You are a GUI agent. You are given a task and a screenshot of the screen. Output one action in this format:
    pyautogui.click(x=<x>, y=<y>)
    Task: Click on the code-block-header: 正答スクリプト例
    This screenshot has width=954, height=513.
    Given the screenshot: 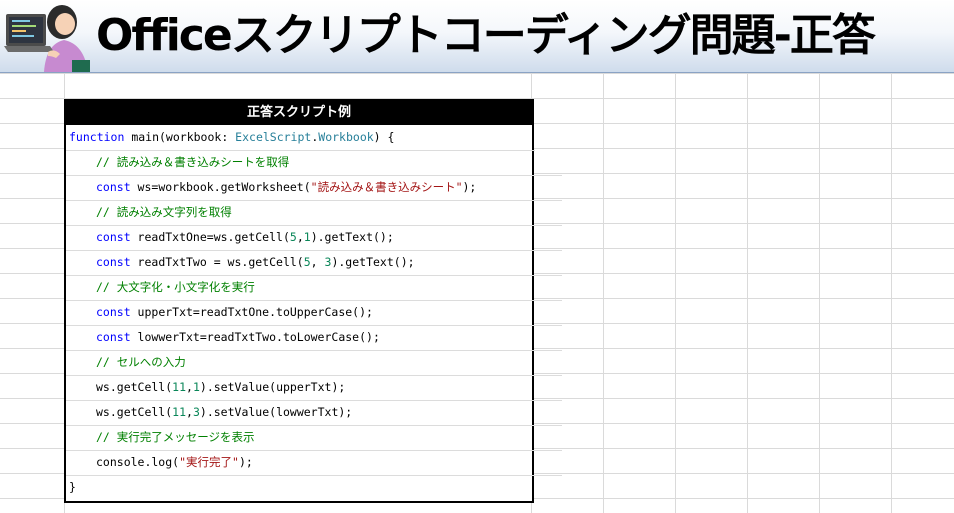 What is the action you would take?
    pyautogui.click(x=299, y=113)
    